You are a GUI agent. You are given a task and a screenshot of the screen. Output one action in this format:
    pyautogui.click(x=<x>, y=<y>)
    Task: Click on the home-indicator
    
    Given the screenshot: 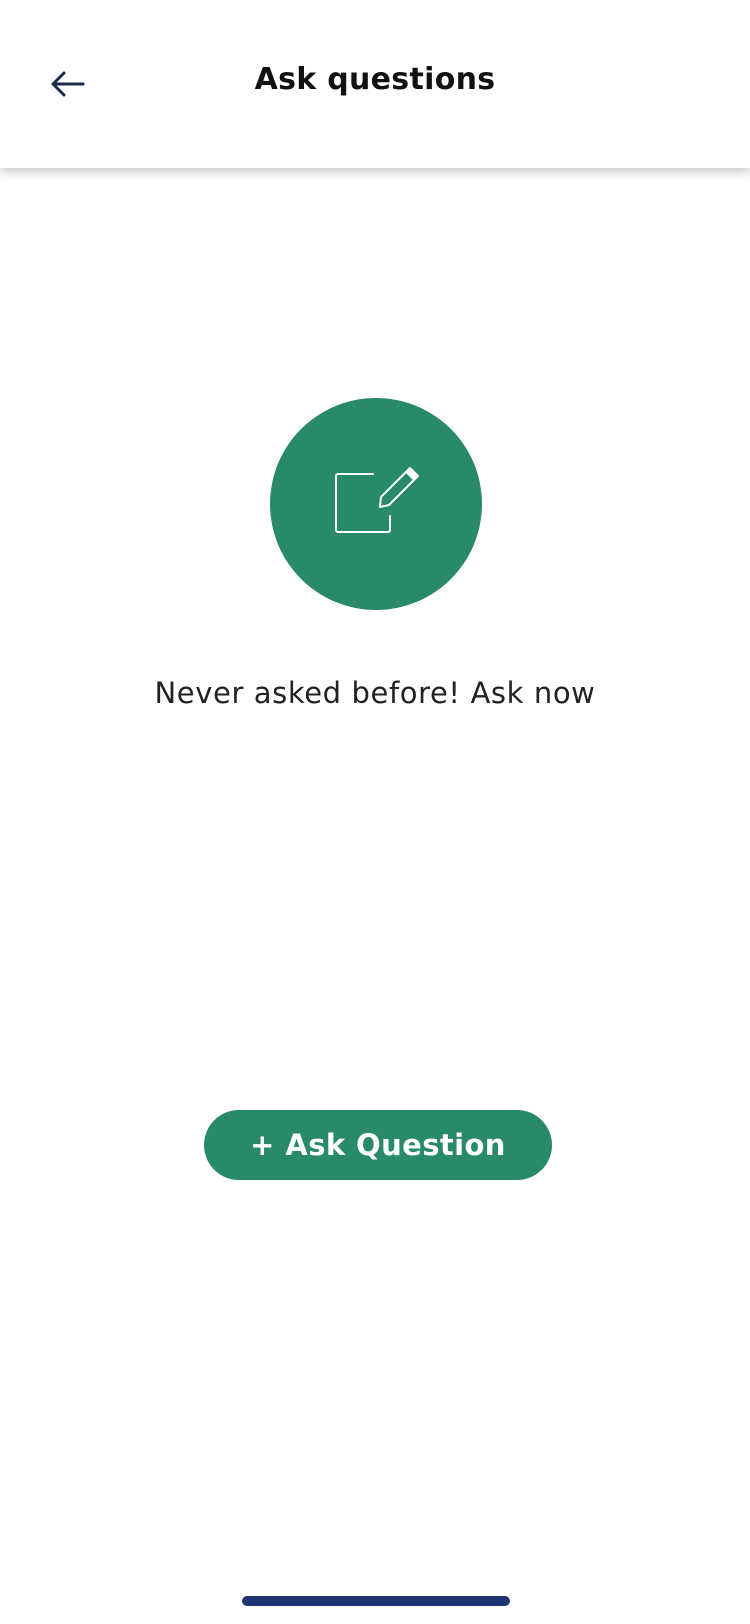 What is the action you would take?
    pyautogui.click(x=376, y=1601)
    